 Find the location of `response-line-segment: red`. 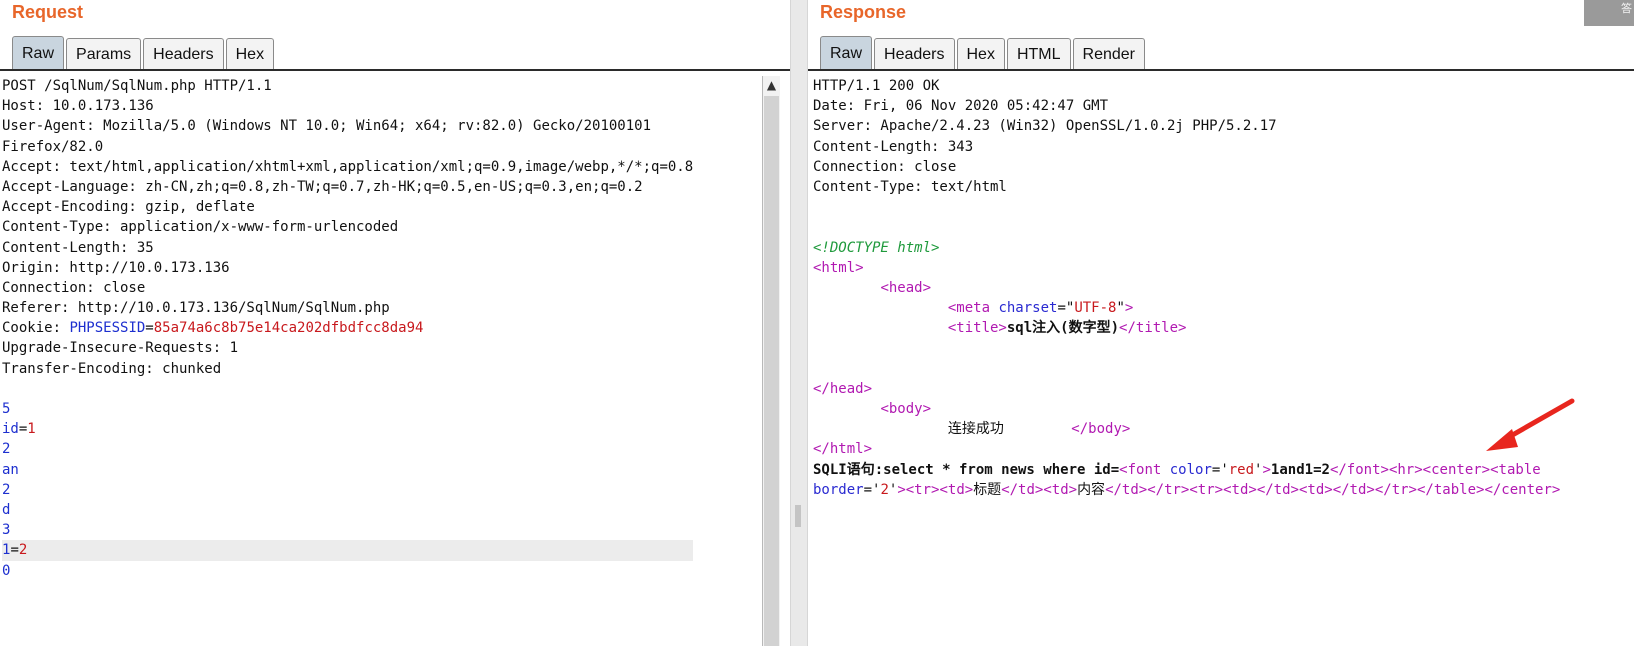

response-line-segment: red is located at coordinates (1241, 469).